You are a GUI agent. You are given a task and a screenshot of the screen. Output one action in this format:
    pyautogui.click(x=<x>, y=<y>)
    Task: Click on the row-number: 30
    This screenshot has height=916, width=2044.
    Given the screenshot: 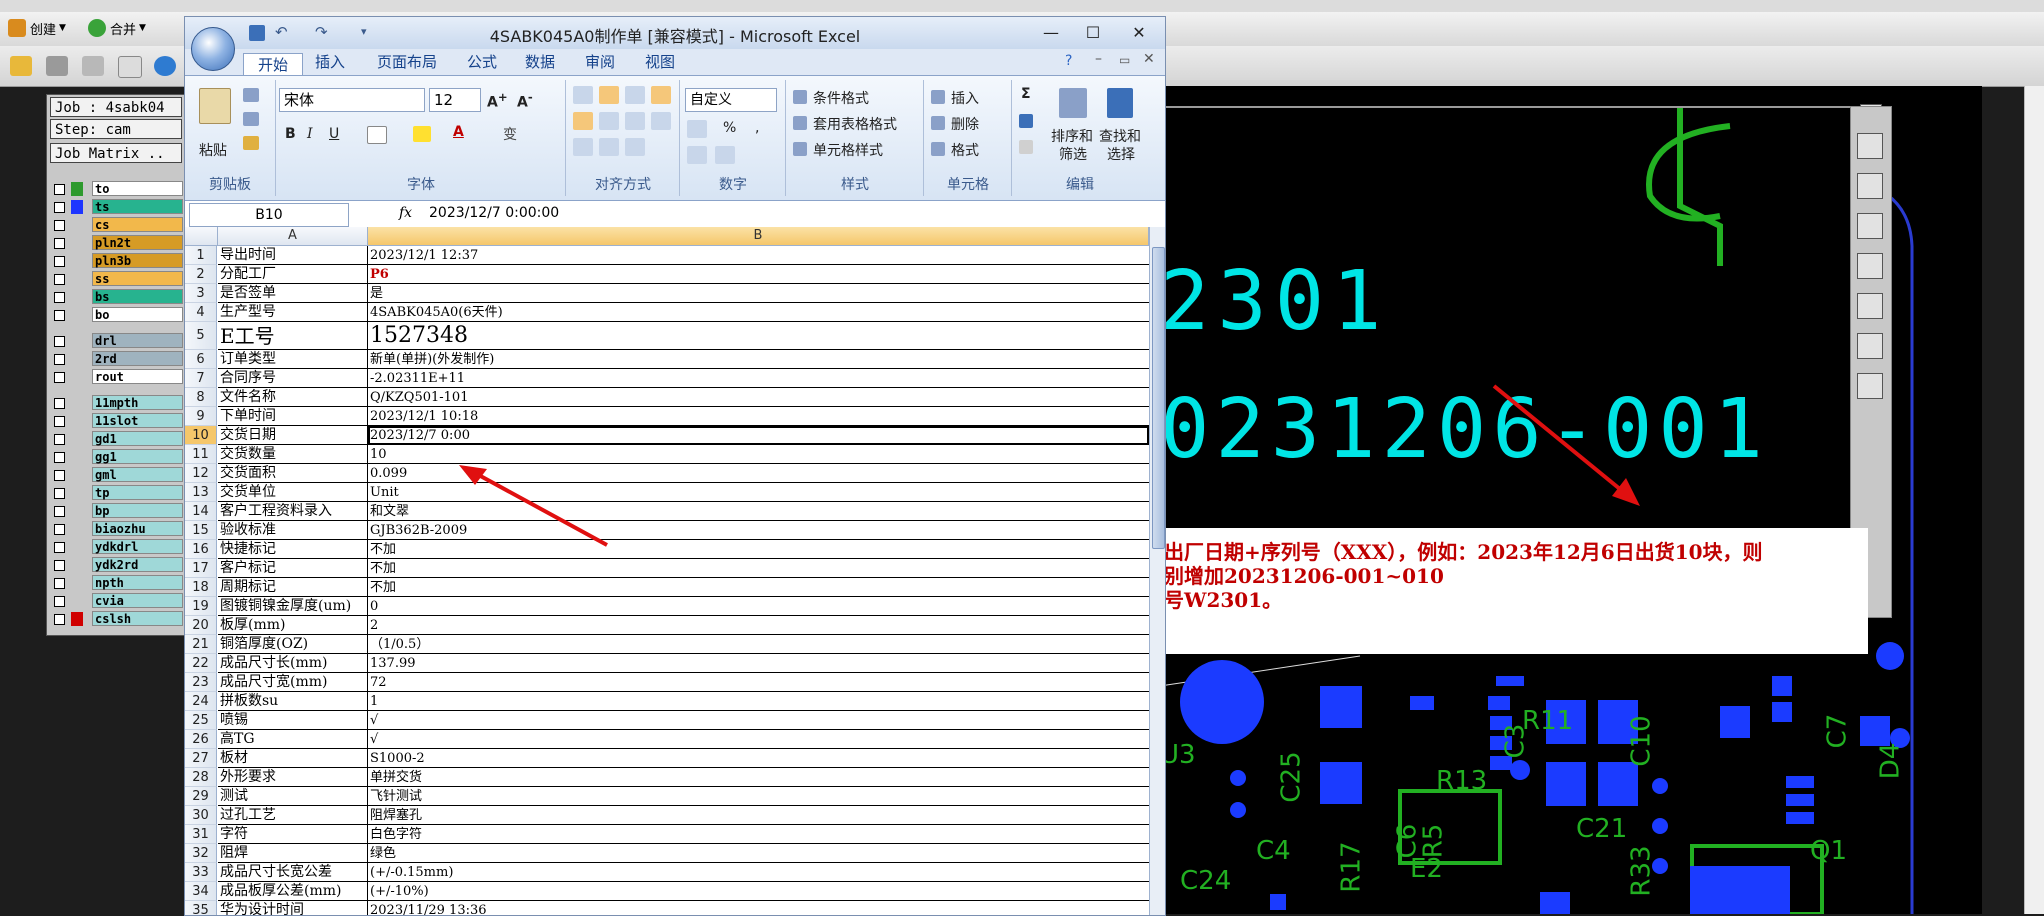 What is the action you would take?
    pyautogui.click(x=201, y=815)
    